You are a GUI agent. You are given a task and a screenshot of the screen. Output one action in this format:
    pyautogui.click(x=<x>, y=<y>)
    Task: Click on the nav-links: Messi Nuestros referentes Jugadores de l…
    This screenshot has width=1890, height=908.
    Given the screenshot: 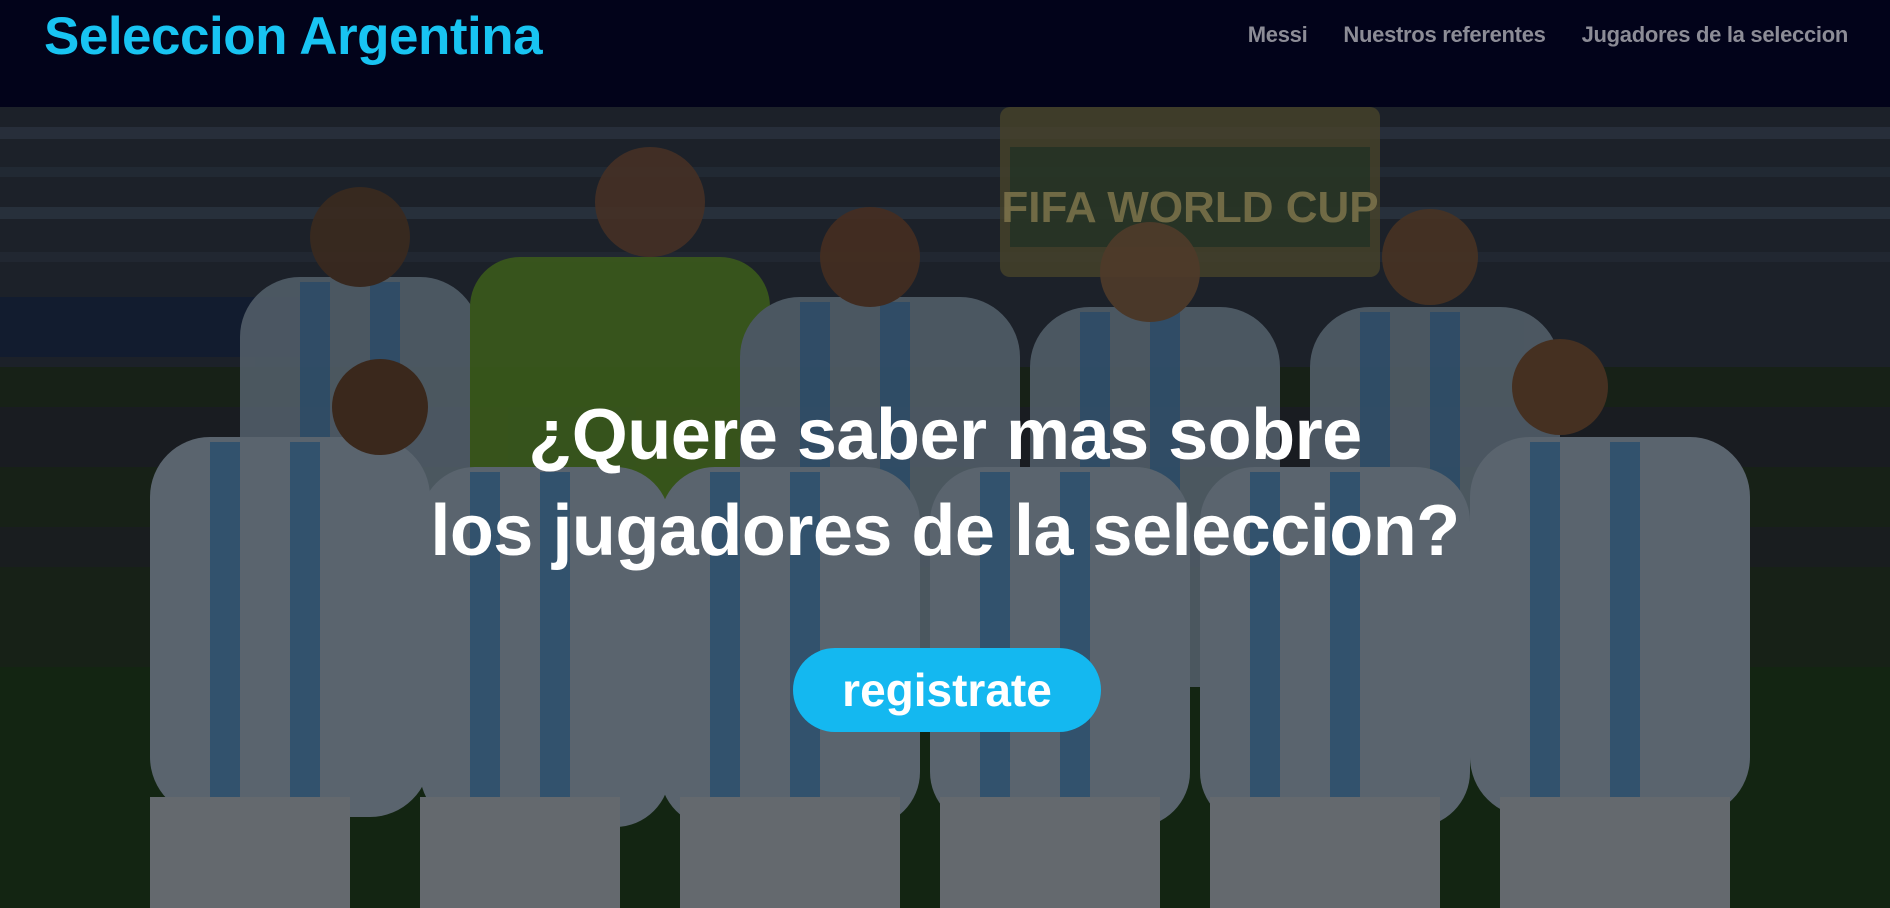 What is the action you would take?
    pyautogui.click(x=1548, y=35)
    